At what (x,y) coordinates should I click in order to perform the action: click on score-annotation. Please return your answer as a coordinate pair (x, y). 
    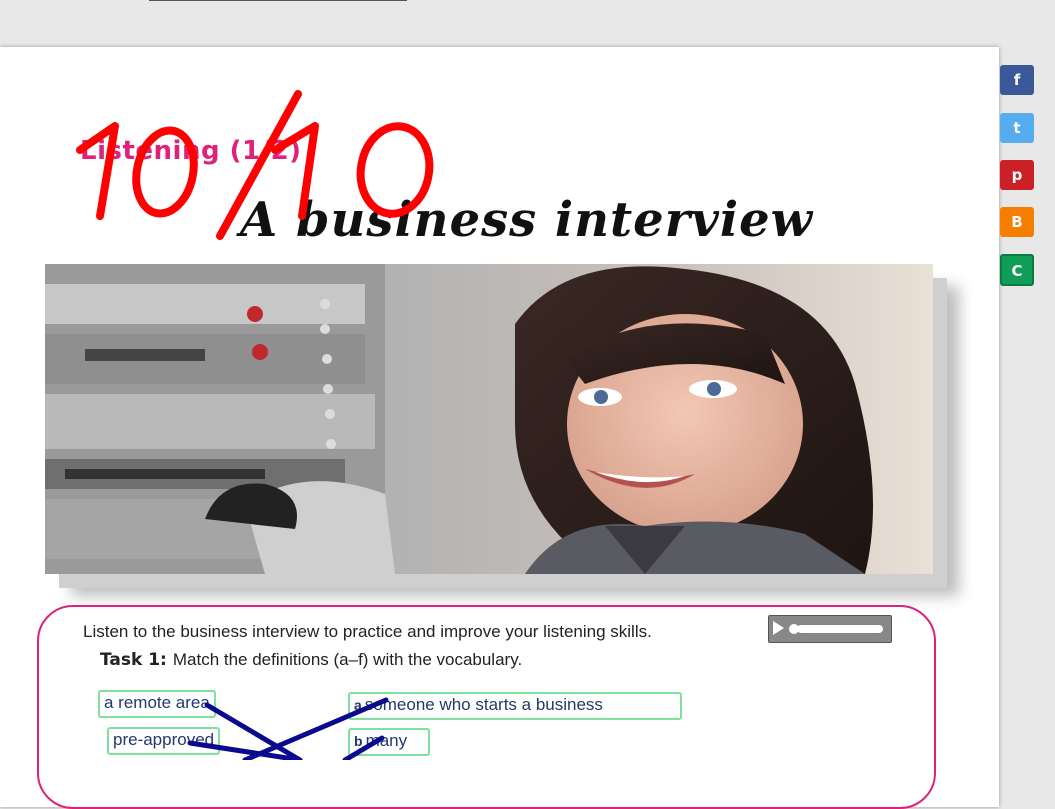
    Looking at the image, I should click on (255, 165).